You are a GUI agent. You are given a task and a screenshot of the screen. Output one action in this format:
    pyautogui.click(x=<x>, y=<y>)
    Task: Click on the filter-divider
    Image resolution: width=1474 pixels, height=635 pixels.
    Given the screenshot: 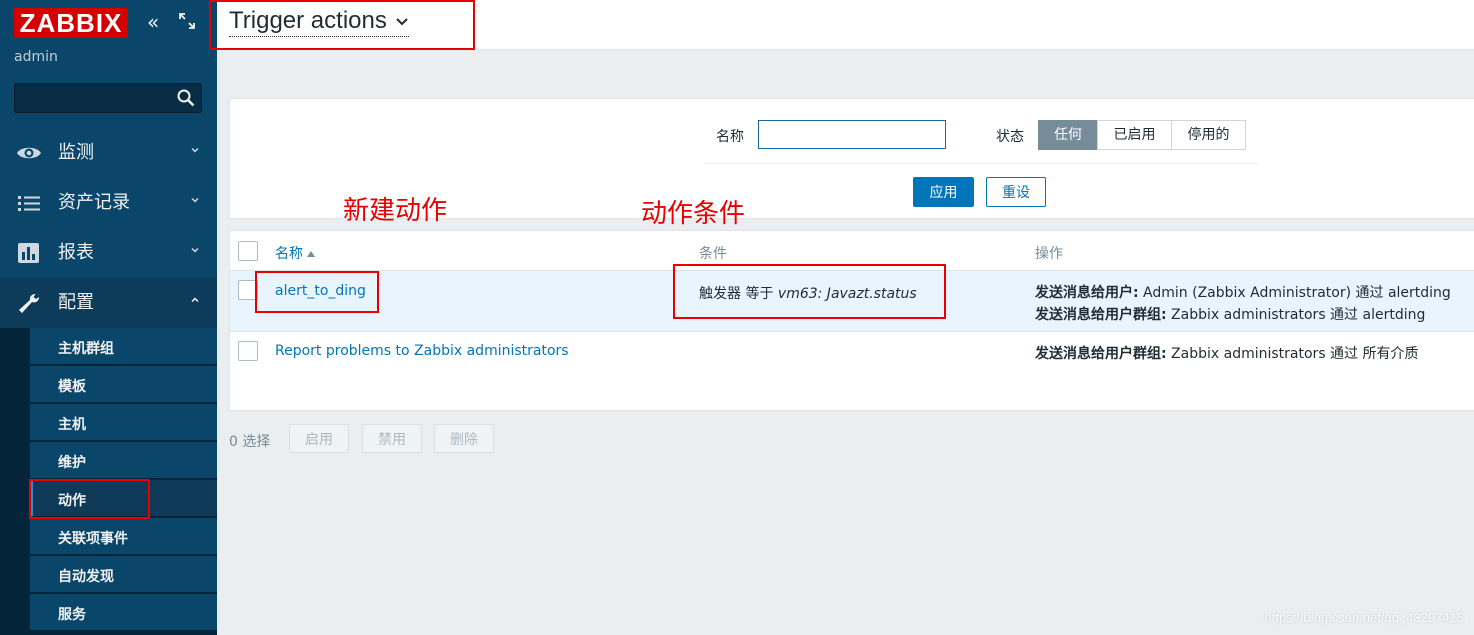 What is the action you would take?
    pyautogui.click(x=981, y=163)
    